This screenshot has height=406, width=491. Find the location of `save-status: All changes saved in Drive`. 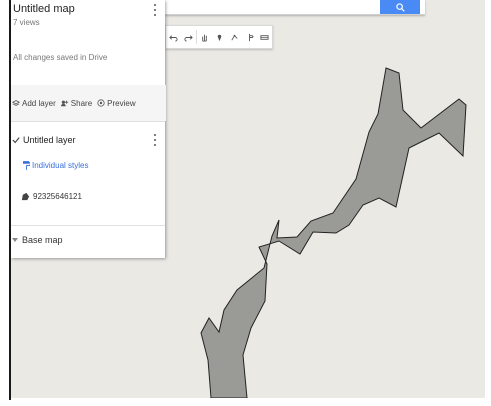

save-status: All changes saved in Drive is located at coordinates (60, 57).